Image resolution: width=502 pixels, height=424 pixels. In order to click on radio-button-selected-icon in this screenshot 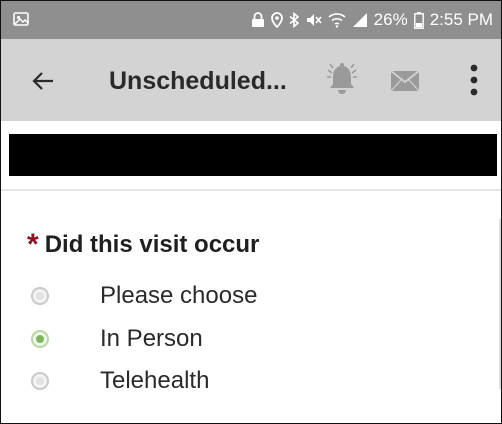, I will do `click(40, 339)`.